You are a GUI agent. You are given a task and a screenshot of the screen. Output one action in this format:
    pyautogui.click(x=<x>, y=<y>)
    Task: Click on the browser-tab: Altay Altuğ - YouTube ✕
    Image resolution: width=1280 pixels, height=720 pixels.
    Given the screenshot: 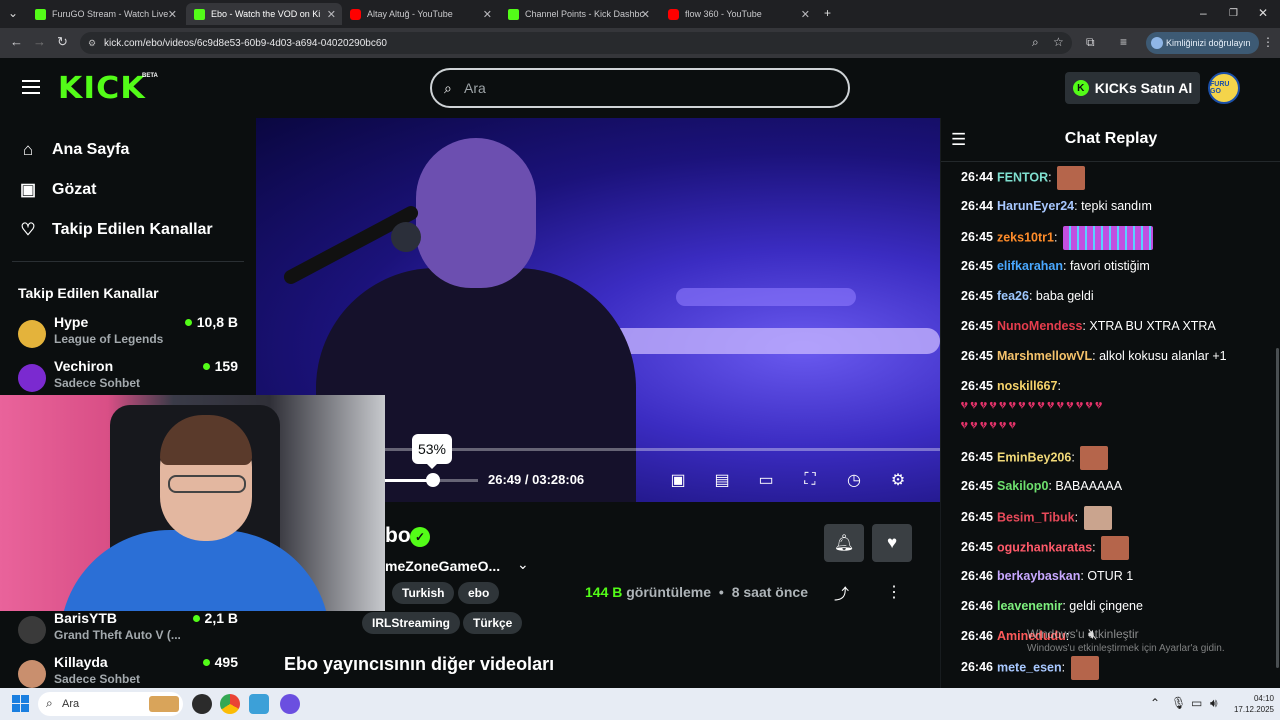 What is the action you would take?
    pyautogui.click(x=420, y=14)
    